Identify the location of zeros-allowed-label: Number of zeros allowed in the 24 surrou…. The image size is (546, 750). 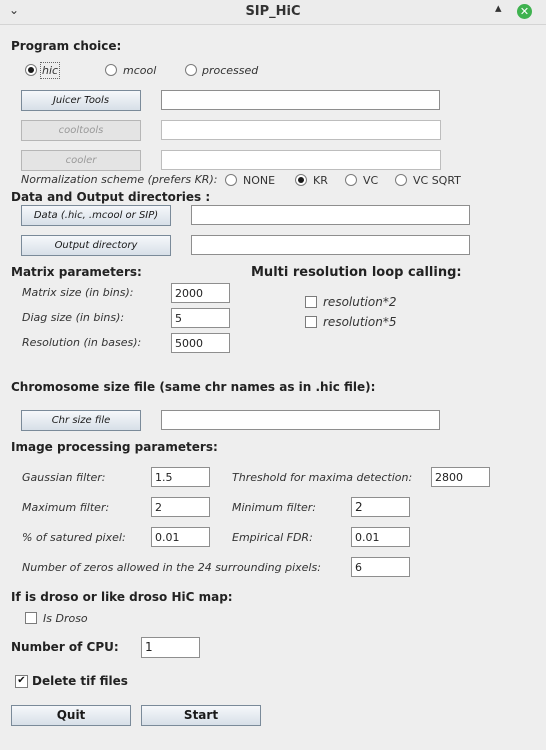
(171, 567).